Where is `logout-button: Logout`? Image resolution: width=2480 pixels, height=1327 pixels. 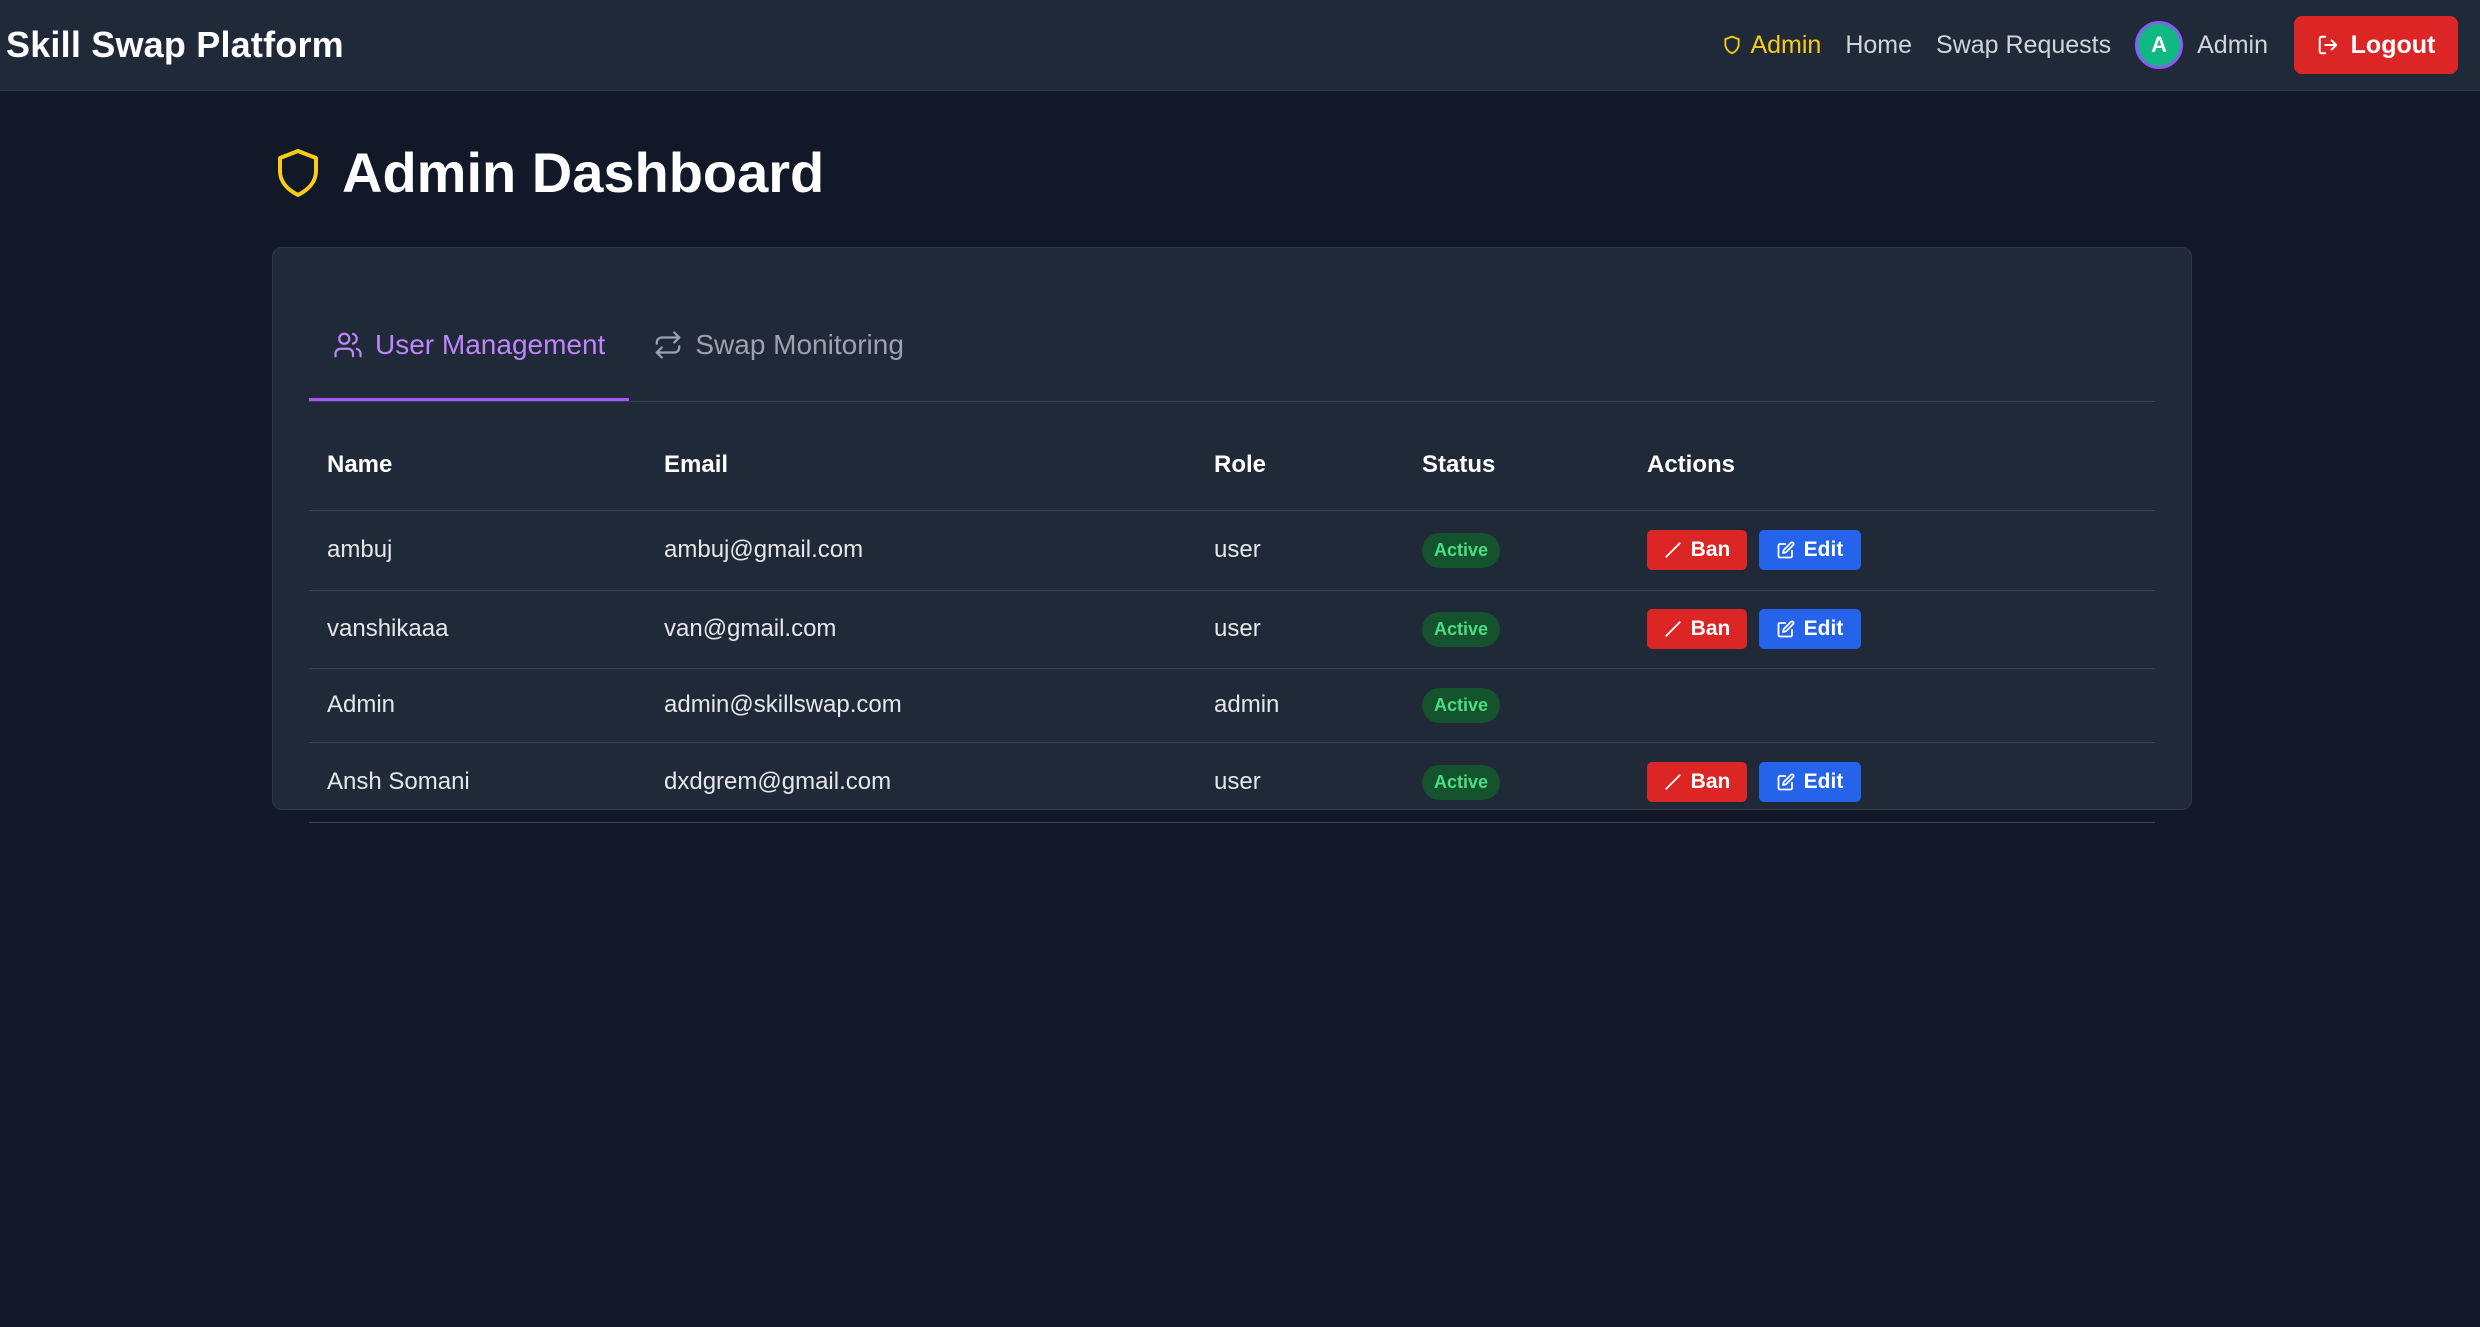 logout-button: Logout is located at coordinates (2376, 45).